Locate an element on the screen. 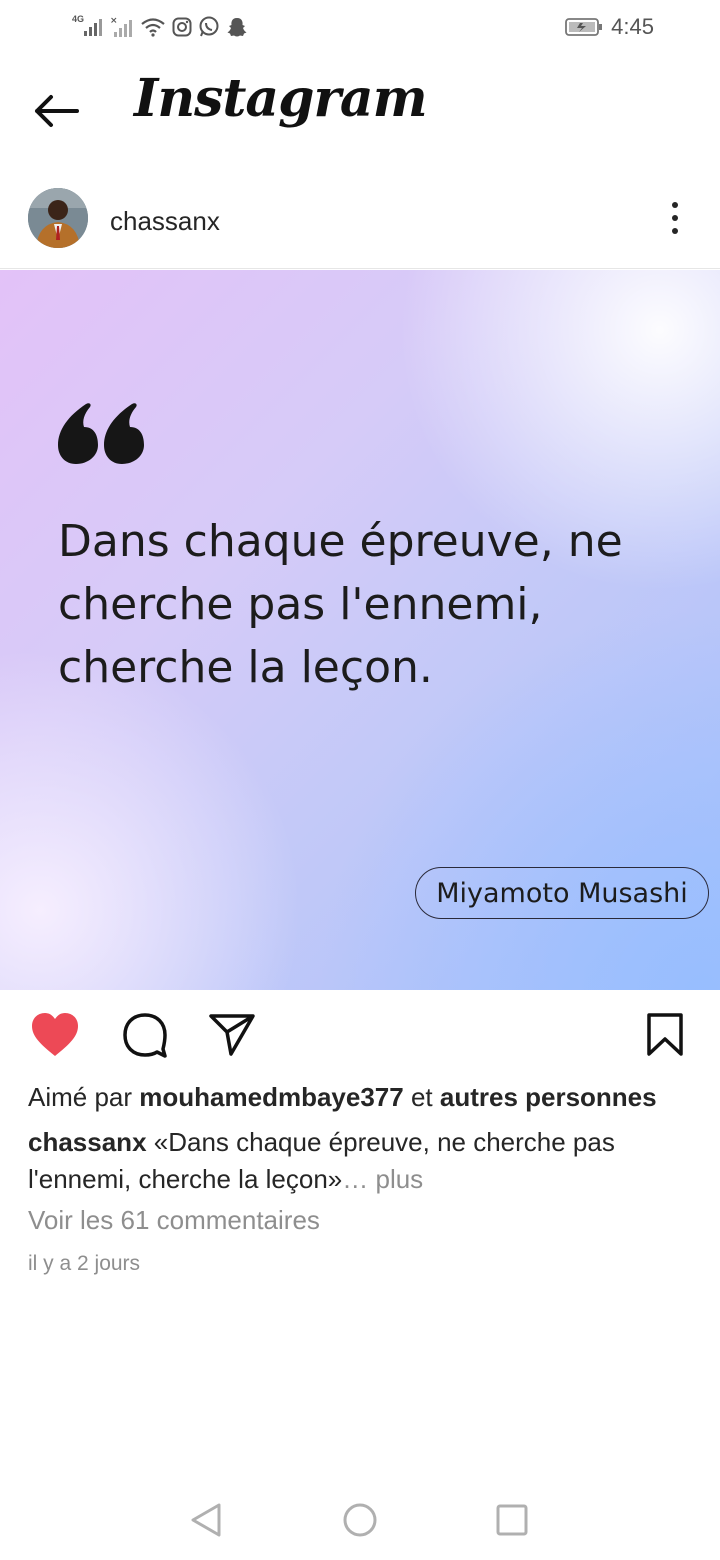 The height and width of the screenshot is (1560, 720). nav-recents-button is located at coordinates (512, 1520).